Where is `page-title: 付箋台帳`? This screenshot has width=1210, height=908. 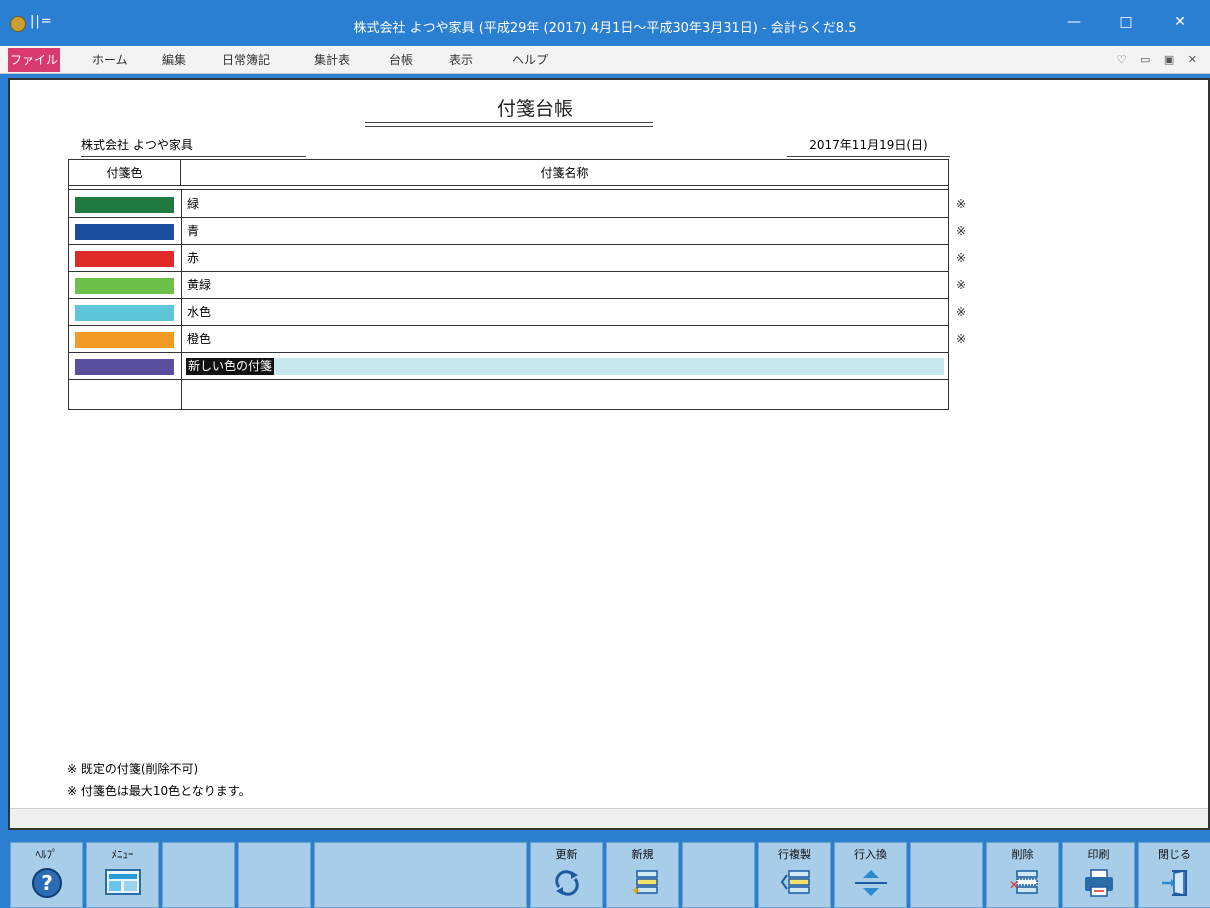 page-title: 付箋台帳 is located at coordinates (534, 109).